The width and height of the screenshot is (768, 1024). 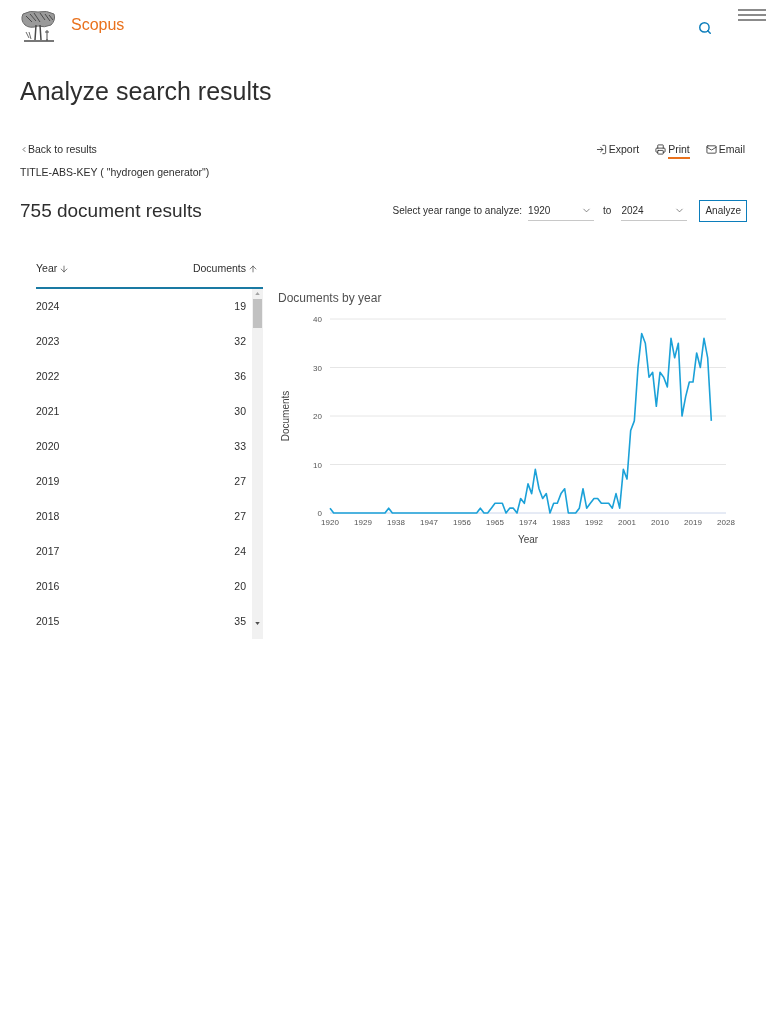 I want to click on year-range-label: Select year range to analyze:, so click(x=457, y=211).